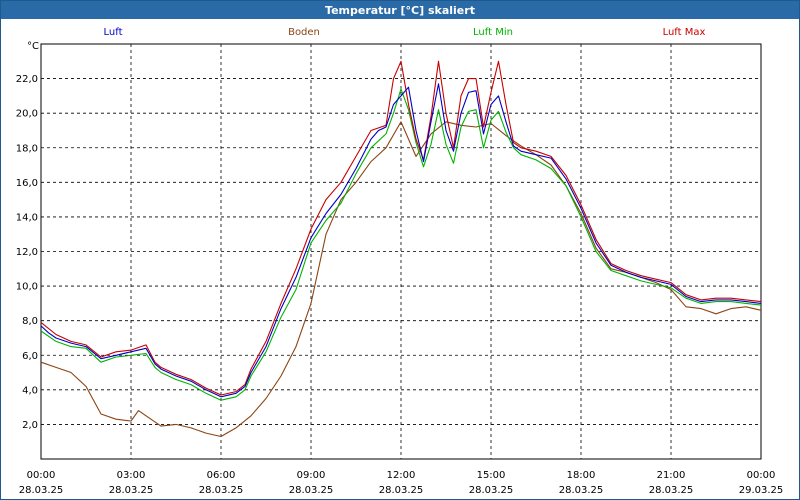 This screenshot has height=500, width=800. I want to click on y-tick-label: 4,0, so click(30, 390).